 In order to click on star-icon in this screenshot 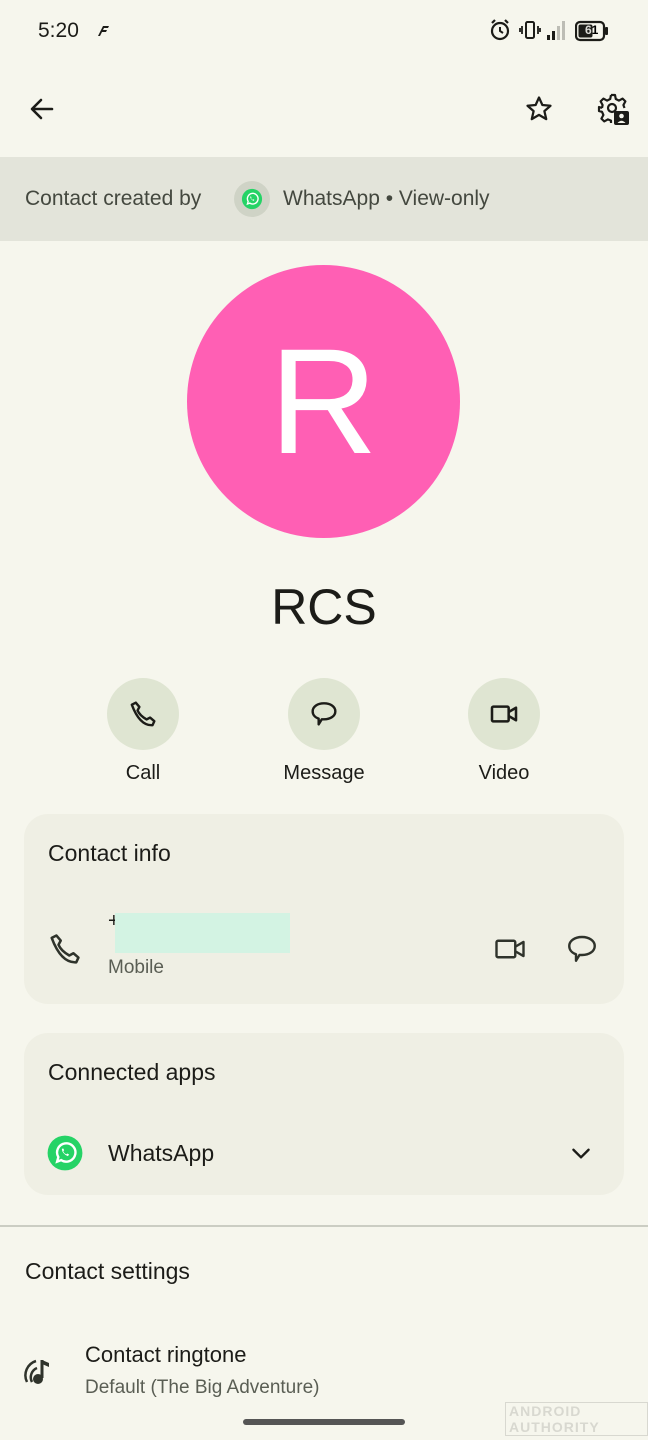, I will do `click(539, 108)`.